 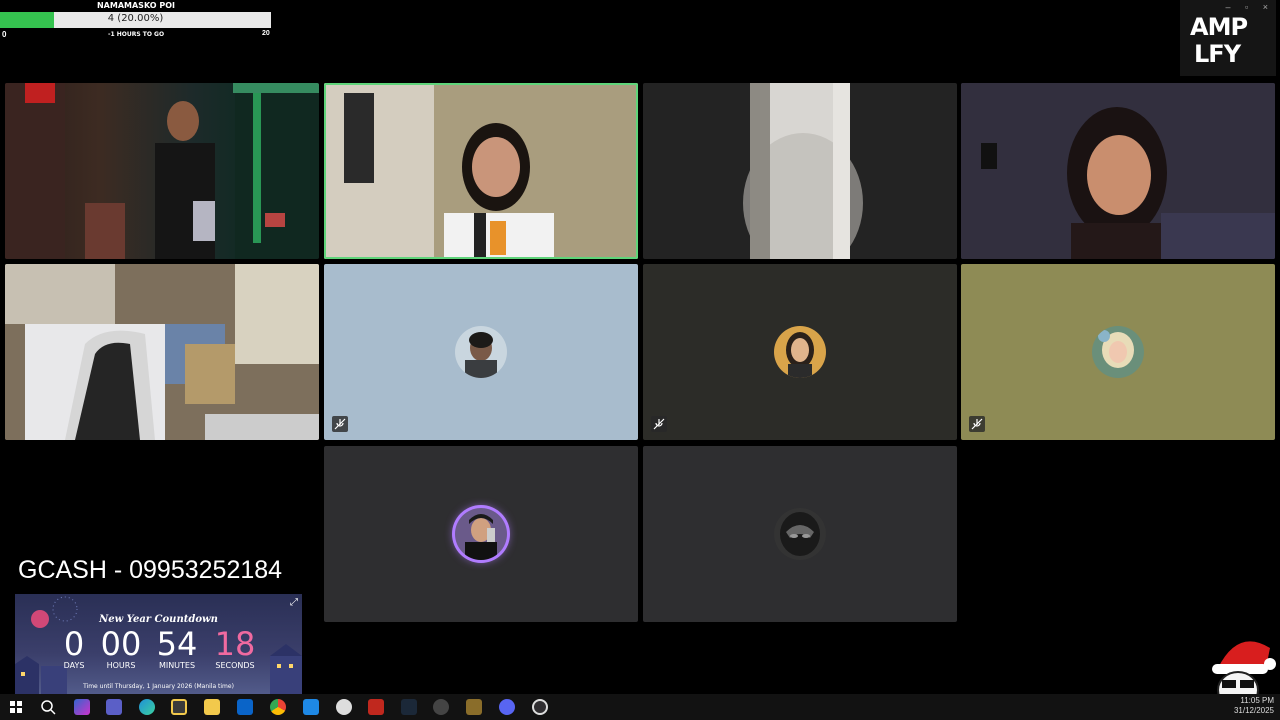 I want to click on countdown-hours: 00 HOURS, so click(x=121, y=648).